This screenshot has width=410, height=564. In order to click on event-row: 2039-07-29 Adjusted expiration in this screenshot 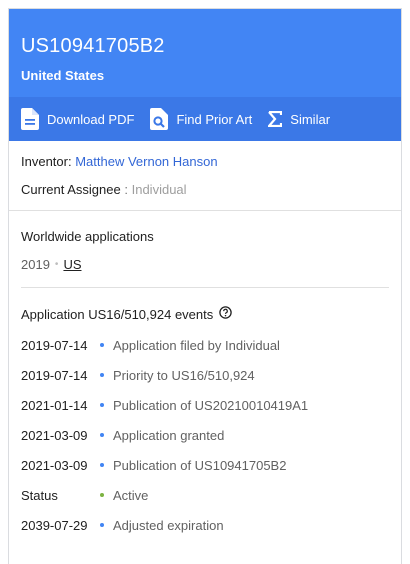, I will do `click(205, 525)`.